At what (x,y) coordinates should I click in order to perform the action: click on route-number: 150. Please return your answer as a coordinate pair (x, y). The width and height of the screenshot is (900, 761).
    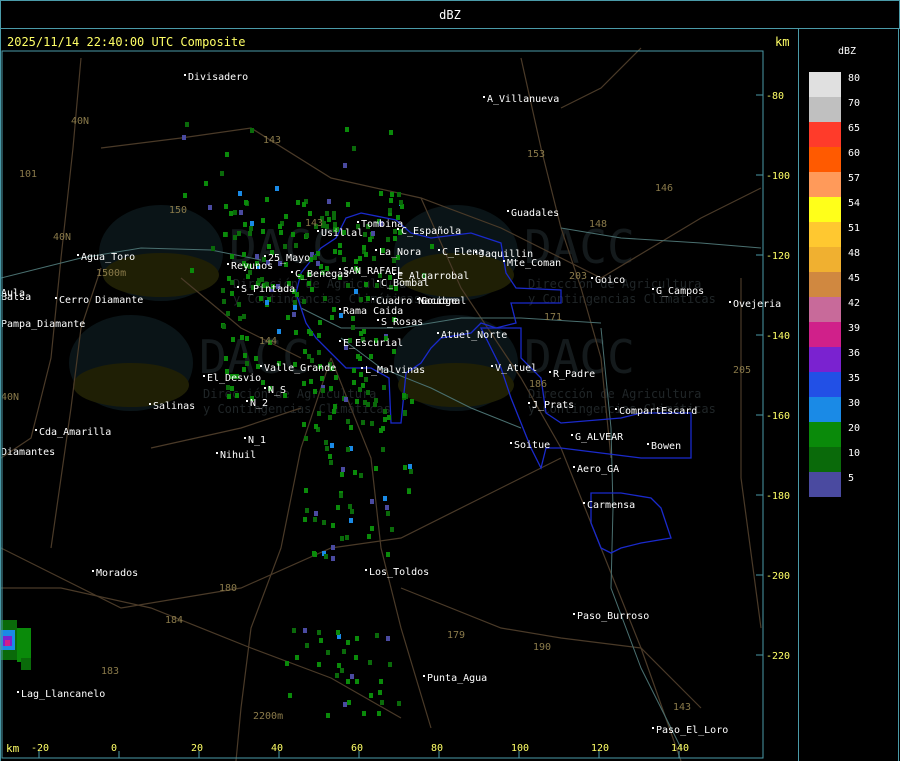
    Looking at the image, I should click on (178, 210).